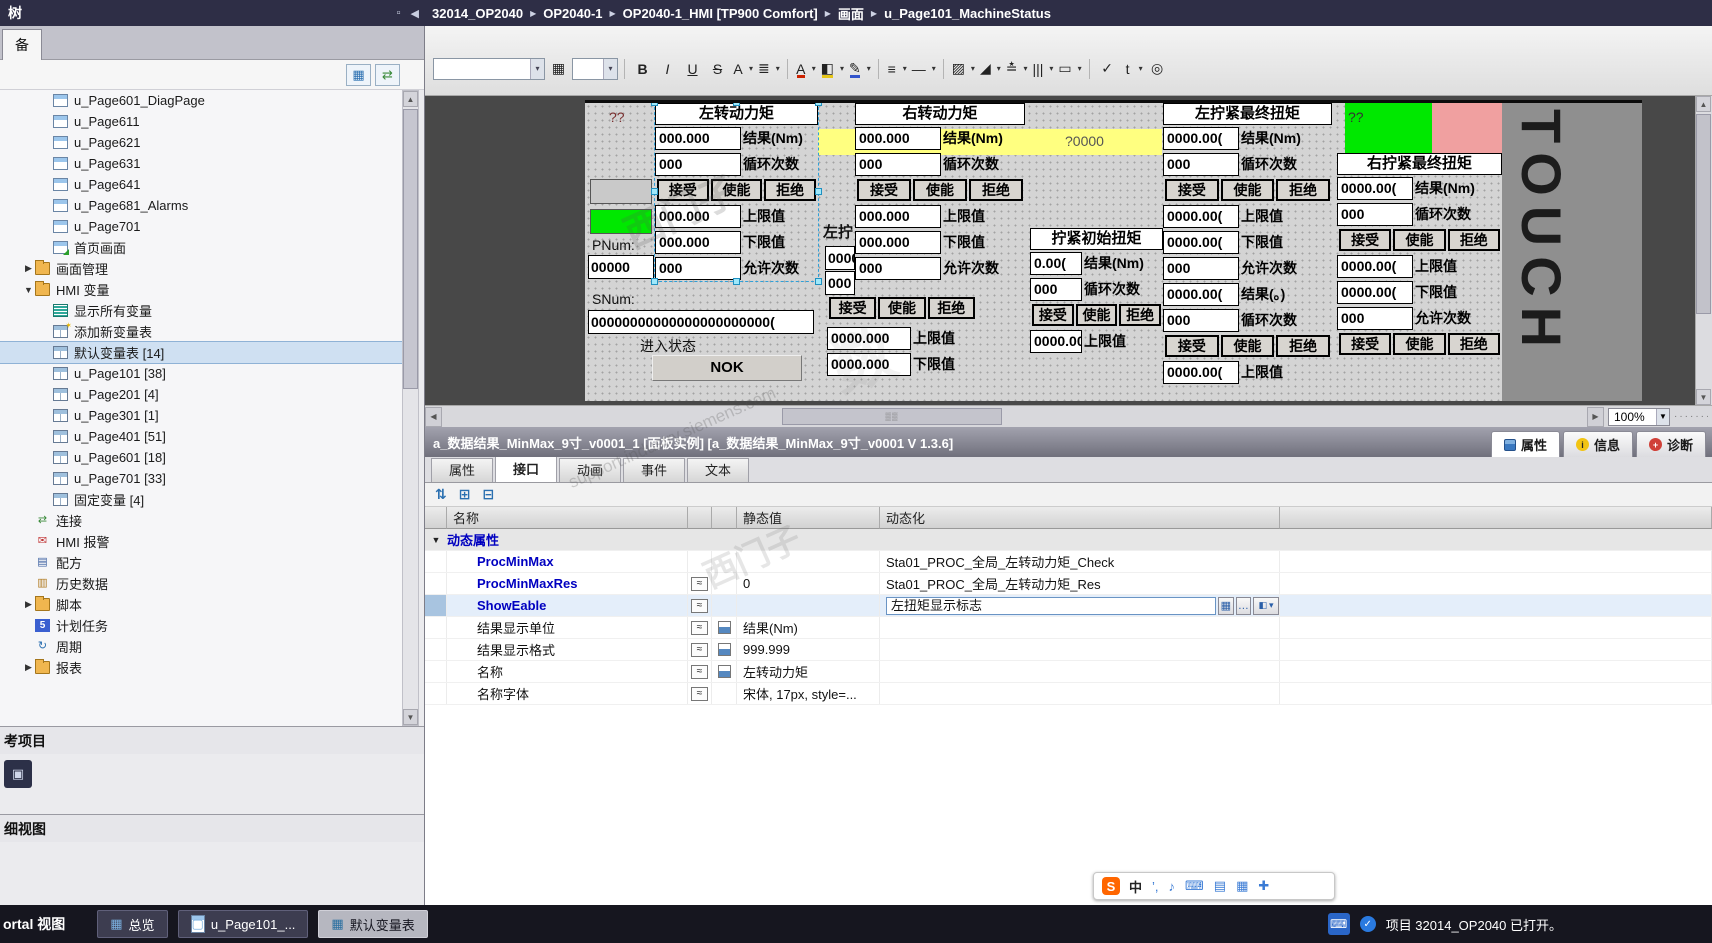 The height and width of the screenshot is (943, 1712). What do you see at coordinates (1068, 628) in the screenshot?
I see `property-row: 结果显示单位 ≈ 结果(Nm)` at bounding box center [1068, 628].